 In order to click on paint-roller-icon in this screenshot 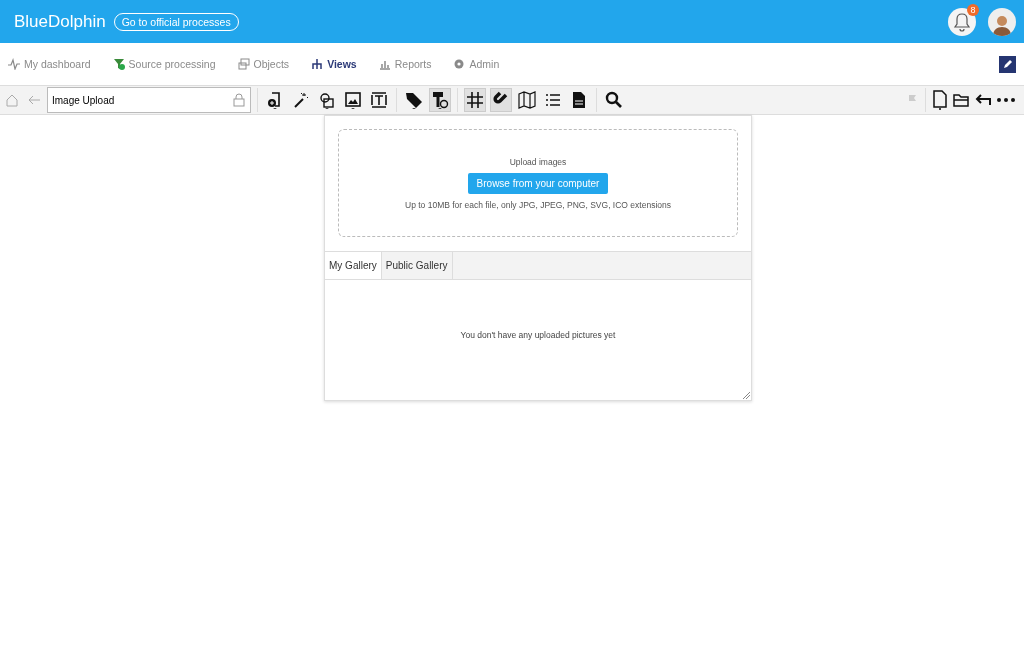, I will do `click(440, 100)`.